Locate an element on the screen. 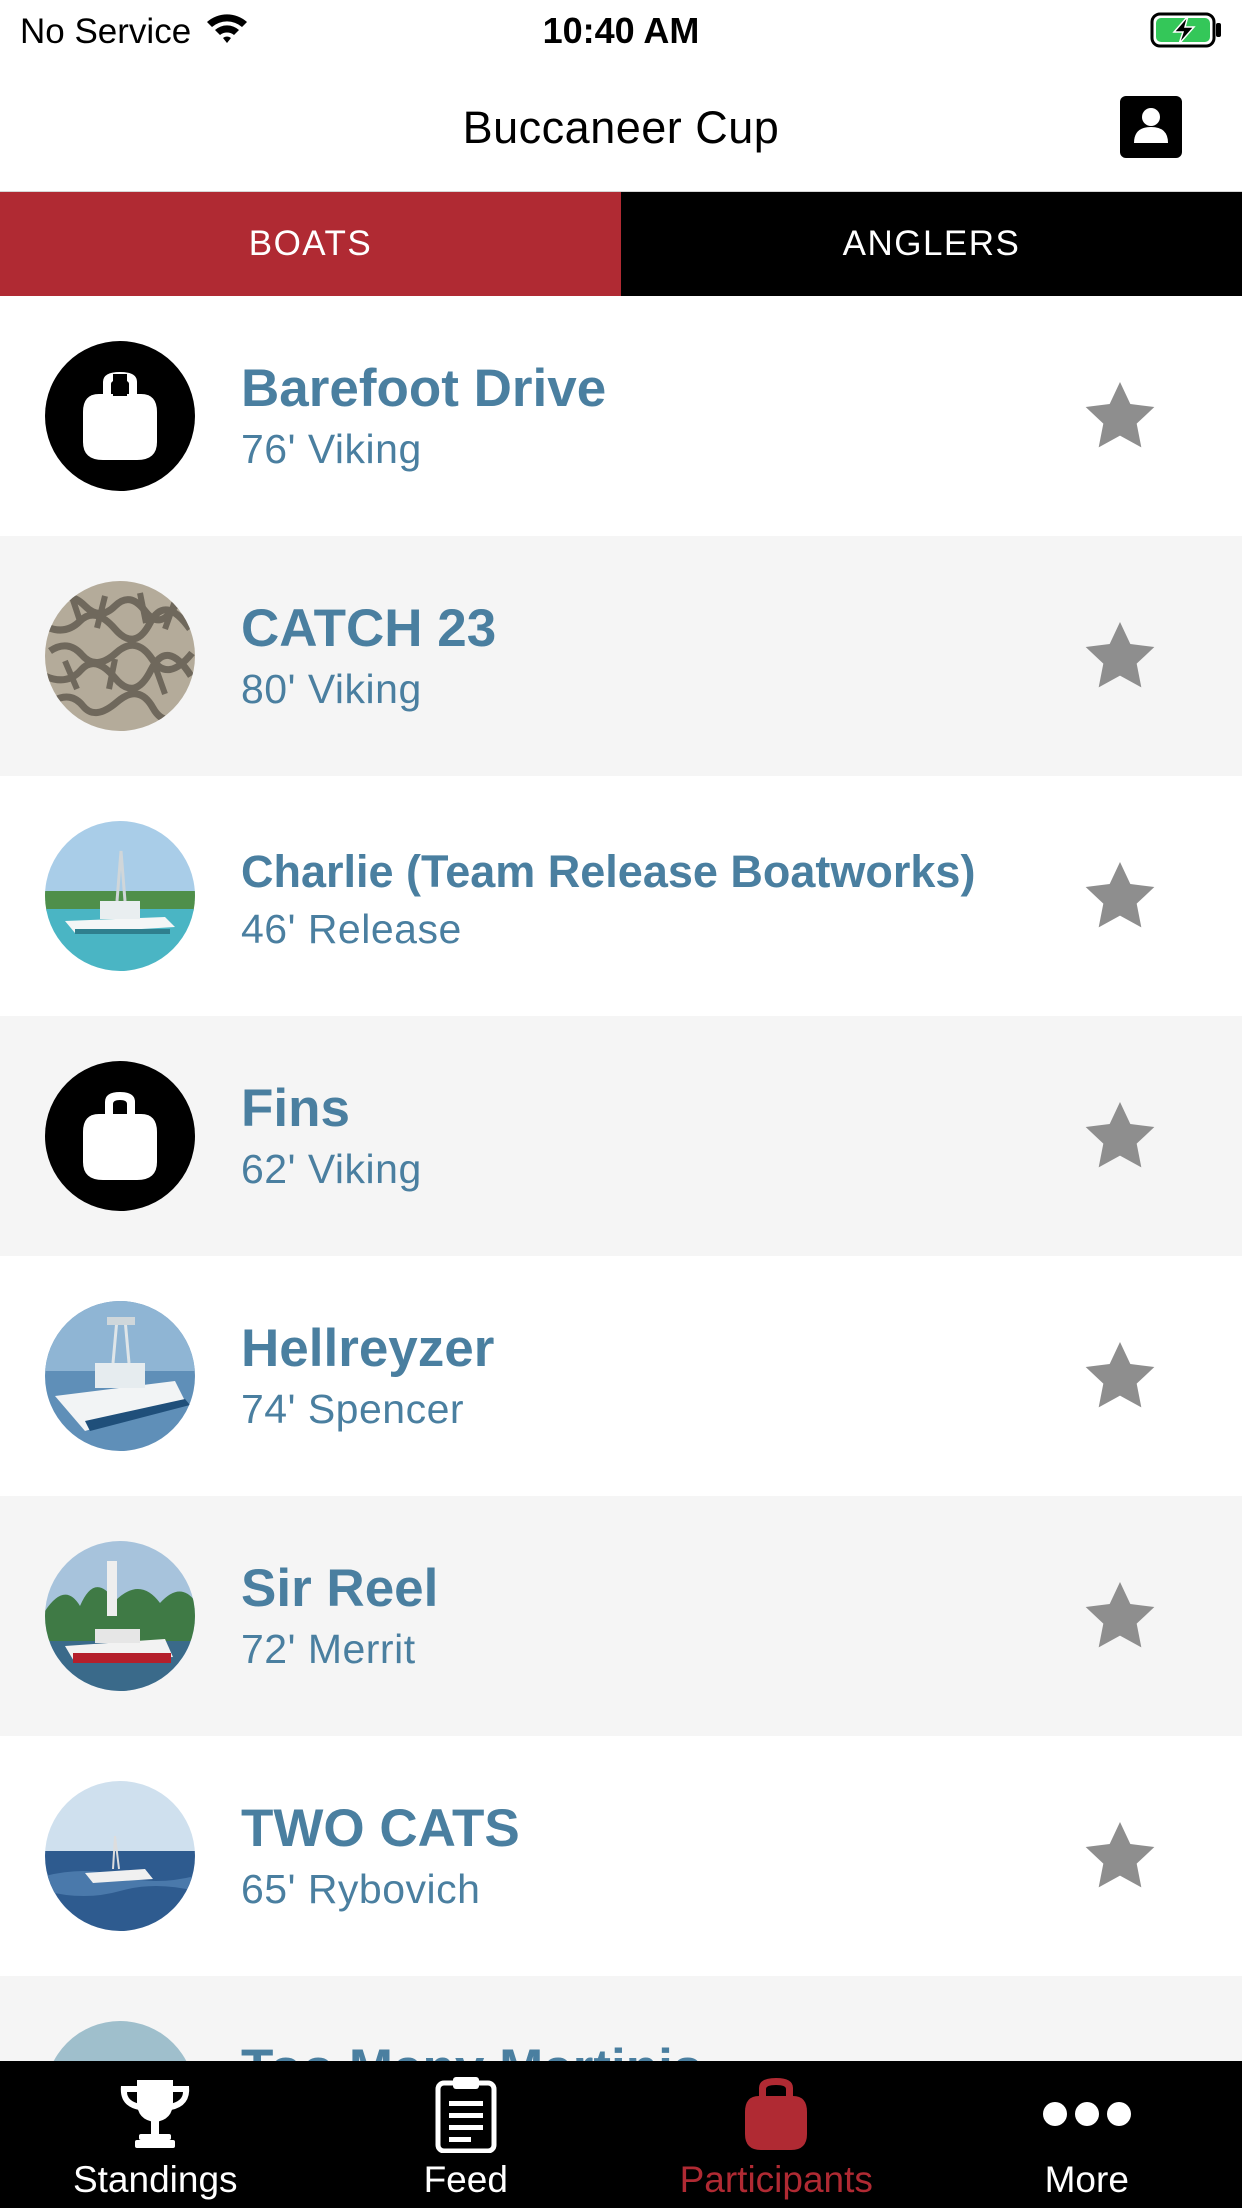  tab-label: More is located at coordinates (1086, 2179).